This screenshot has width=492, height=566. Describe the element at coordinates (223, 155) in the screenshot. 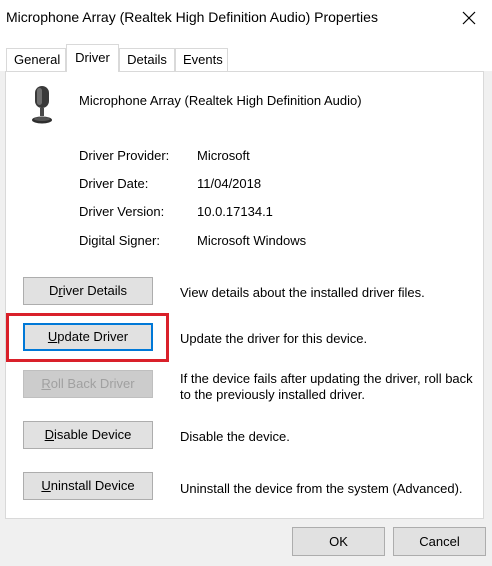

I see `driver-provider-value: Microsoft` at that location.